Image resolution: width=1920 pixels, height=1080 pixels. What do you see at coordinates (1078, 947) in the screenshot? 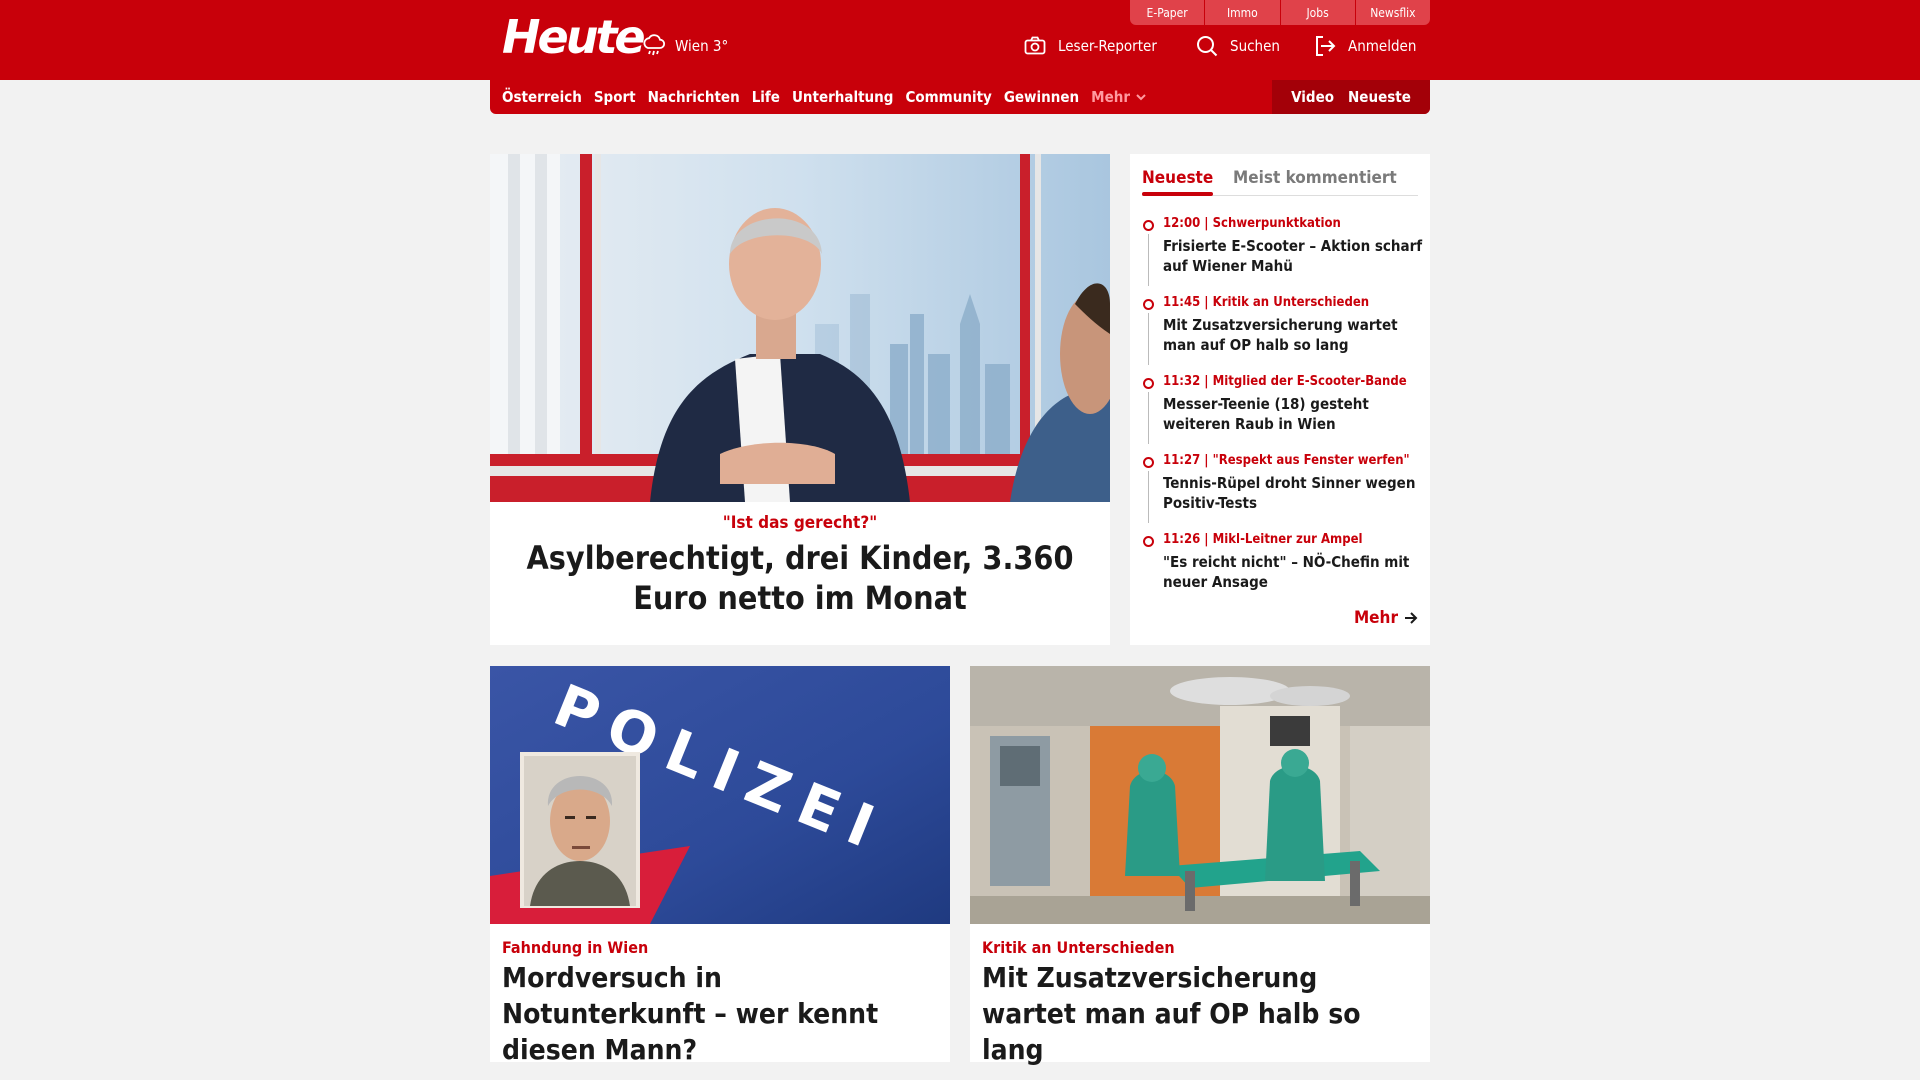
I see `article-kicker: Kritik an Unterschieden` at bounding box center [1078, 947].